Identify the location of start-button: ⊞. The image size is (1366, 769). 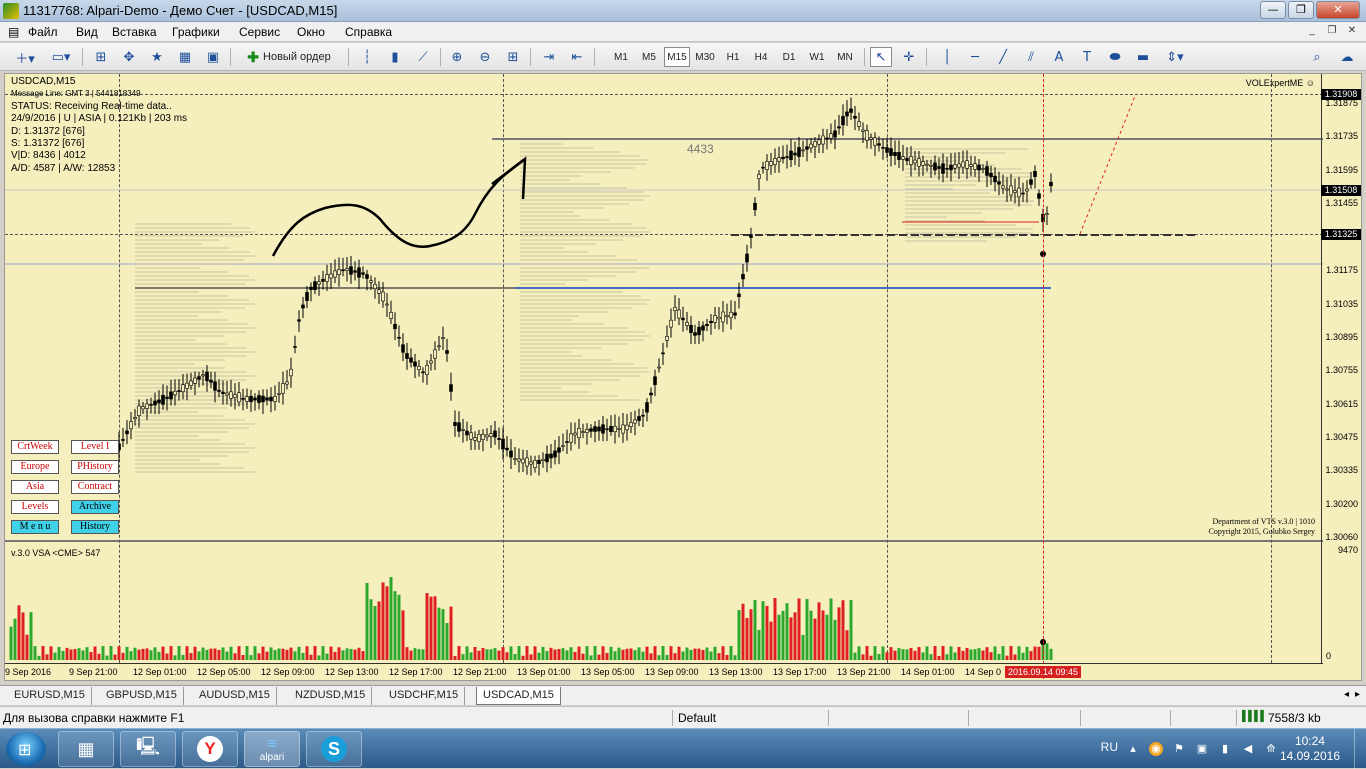
(26, 749).